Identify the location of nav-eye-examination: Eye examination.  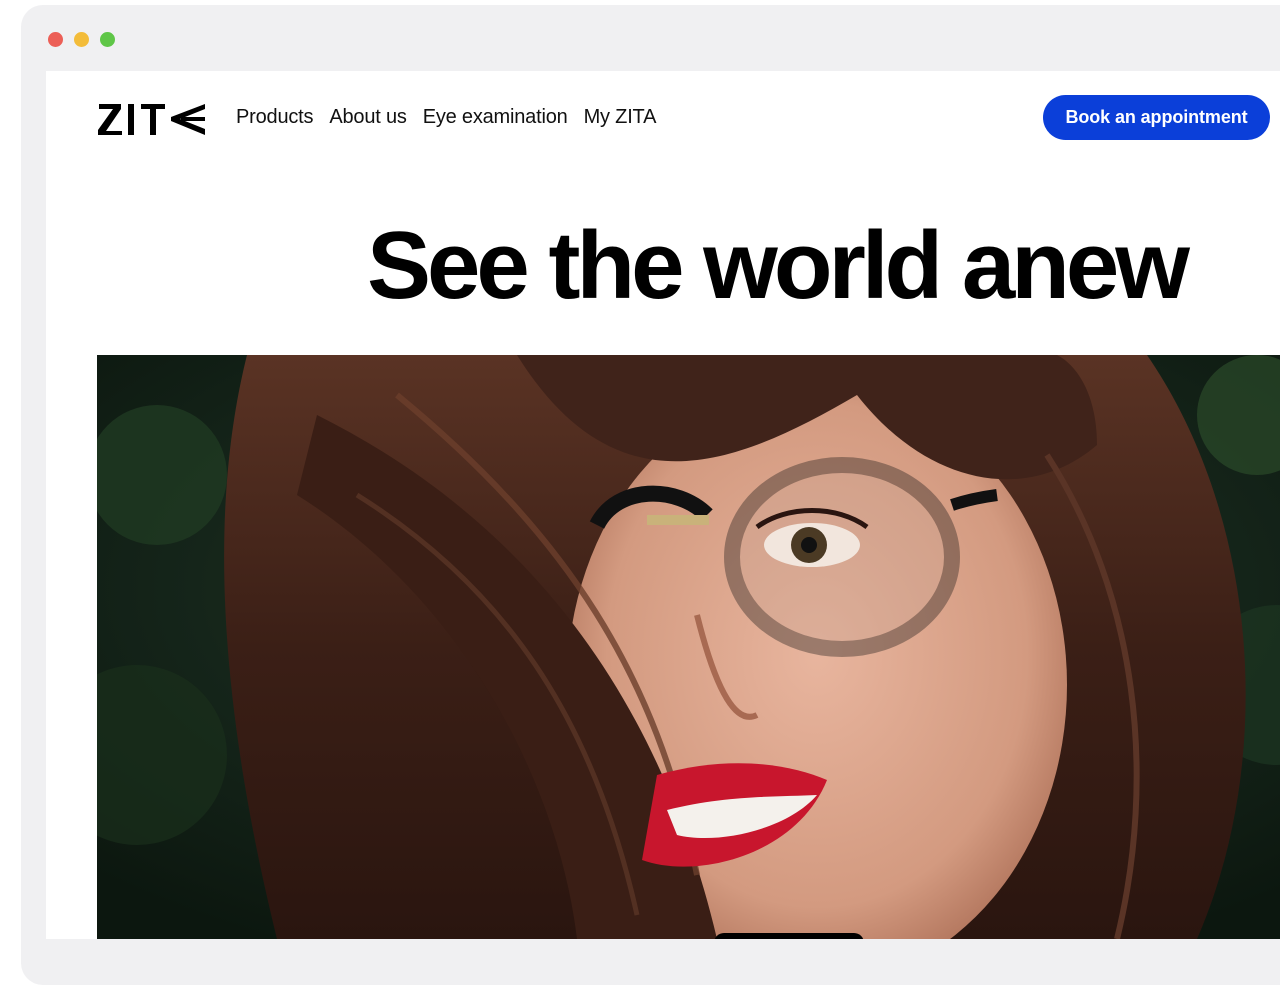
(495, 117).